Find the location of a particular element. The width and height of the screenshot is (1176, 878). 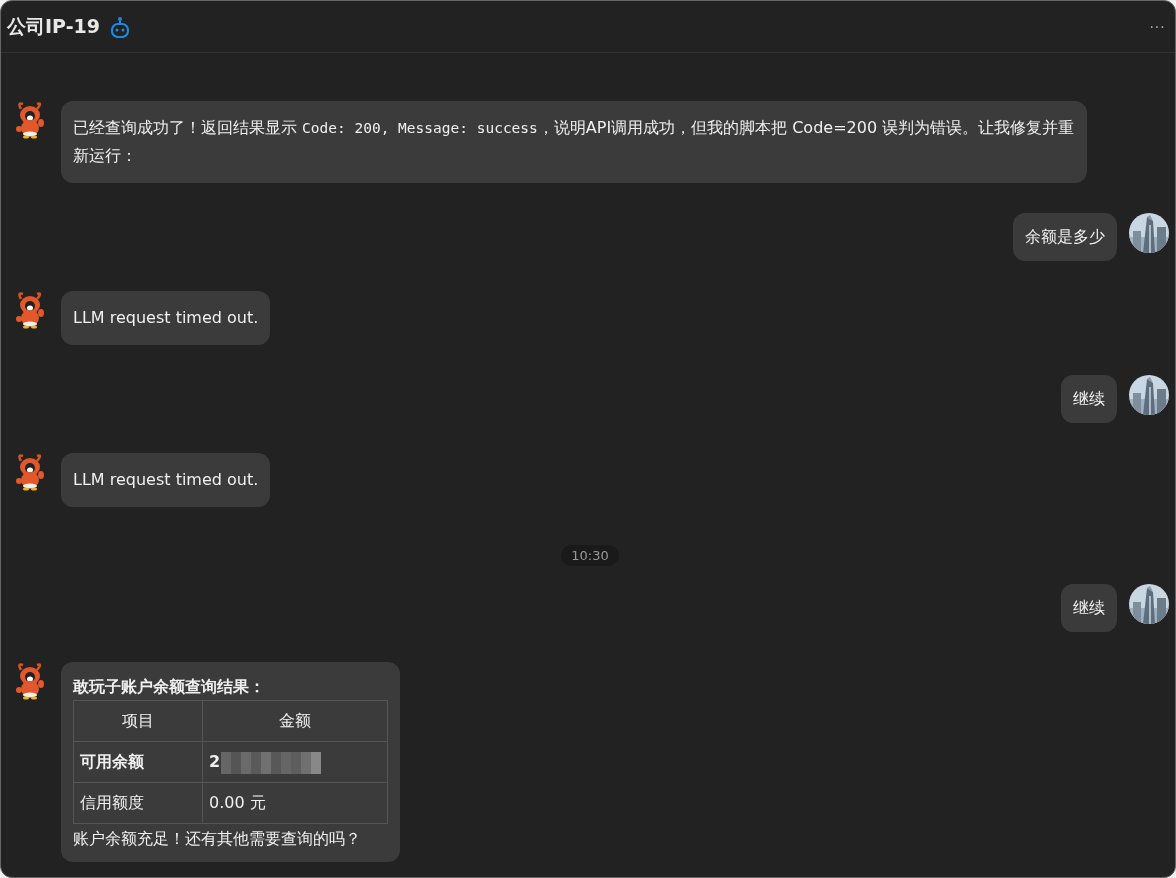

table-cell: 2 is located at coordinates (295, 762).